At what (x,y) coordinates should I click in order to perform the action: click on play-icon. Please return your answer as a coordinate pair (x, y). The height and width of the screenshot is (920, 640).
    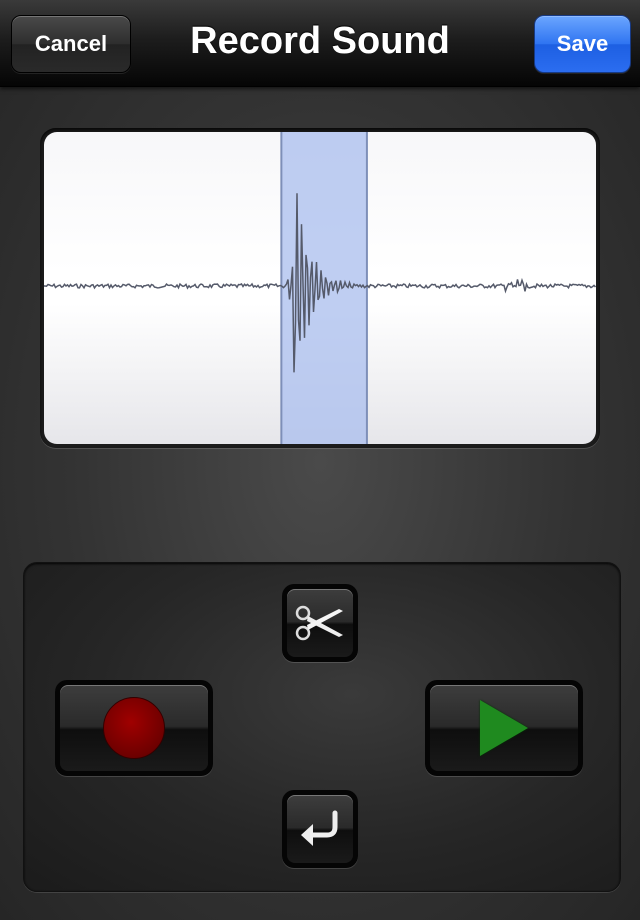
    Looking at the image, I should click on (504, 728).